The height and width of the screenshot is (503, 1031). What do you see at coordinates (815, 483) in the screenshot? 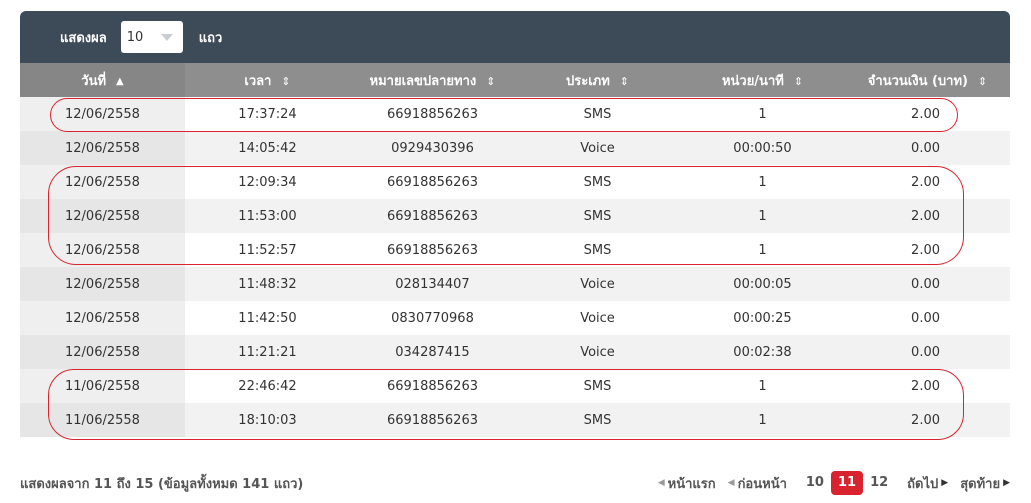
I see `page-10-button: 10` at bounding box center [815, 483].